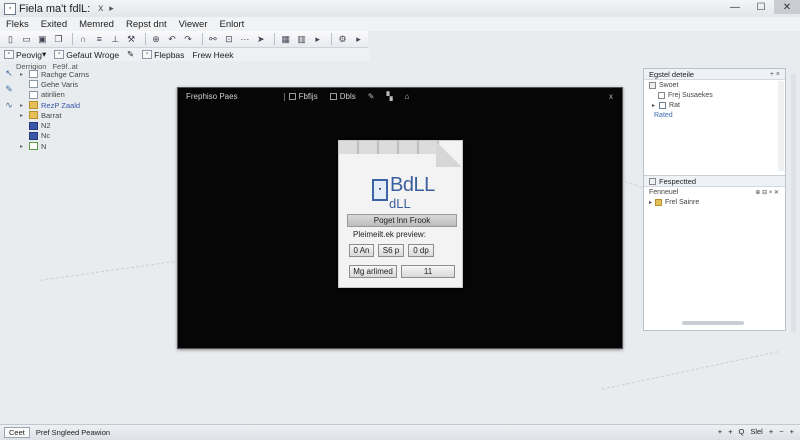 This screenshot has height=440, width=800. What do you see at coordinates (95, 146) in the screenshot?
I see `tree-row: ▸ N` at bounding box center [95, 146].